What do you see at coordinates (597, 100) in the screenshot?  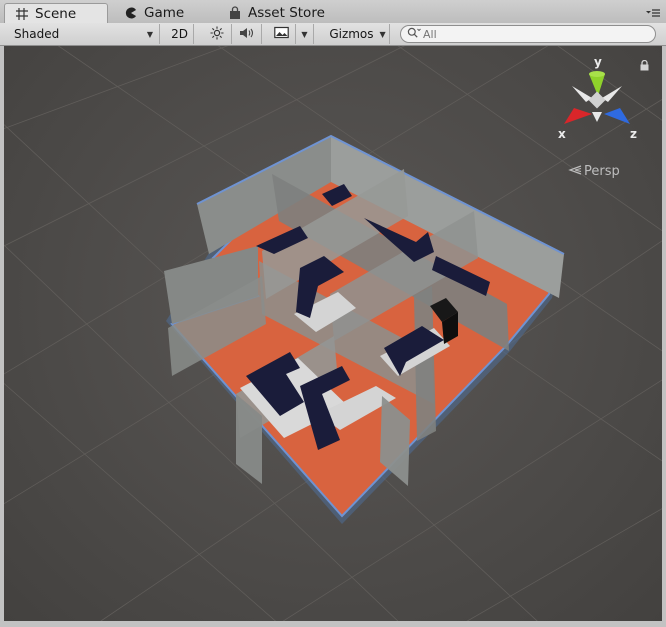 I see `orientation-gizmo: y x z` at bounding box center [597, 100].